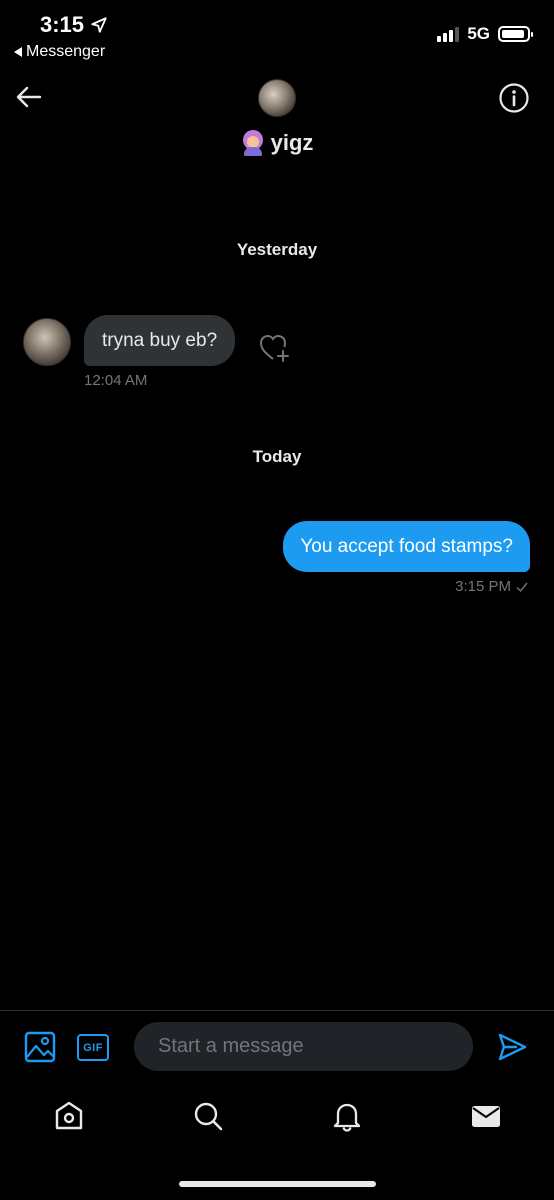 The height and width of the screenshot is (1200, 554). I want to click on incoming-message-bubble: tryna buy eb?, so click(160, 340).